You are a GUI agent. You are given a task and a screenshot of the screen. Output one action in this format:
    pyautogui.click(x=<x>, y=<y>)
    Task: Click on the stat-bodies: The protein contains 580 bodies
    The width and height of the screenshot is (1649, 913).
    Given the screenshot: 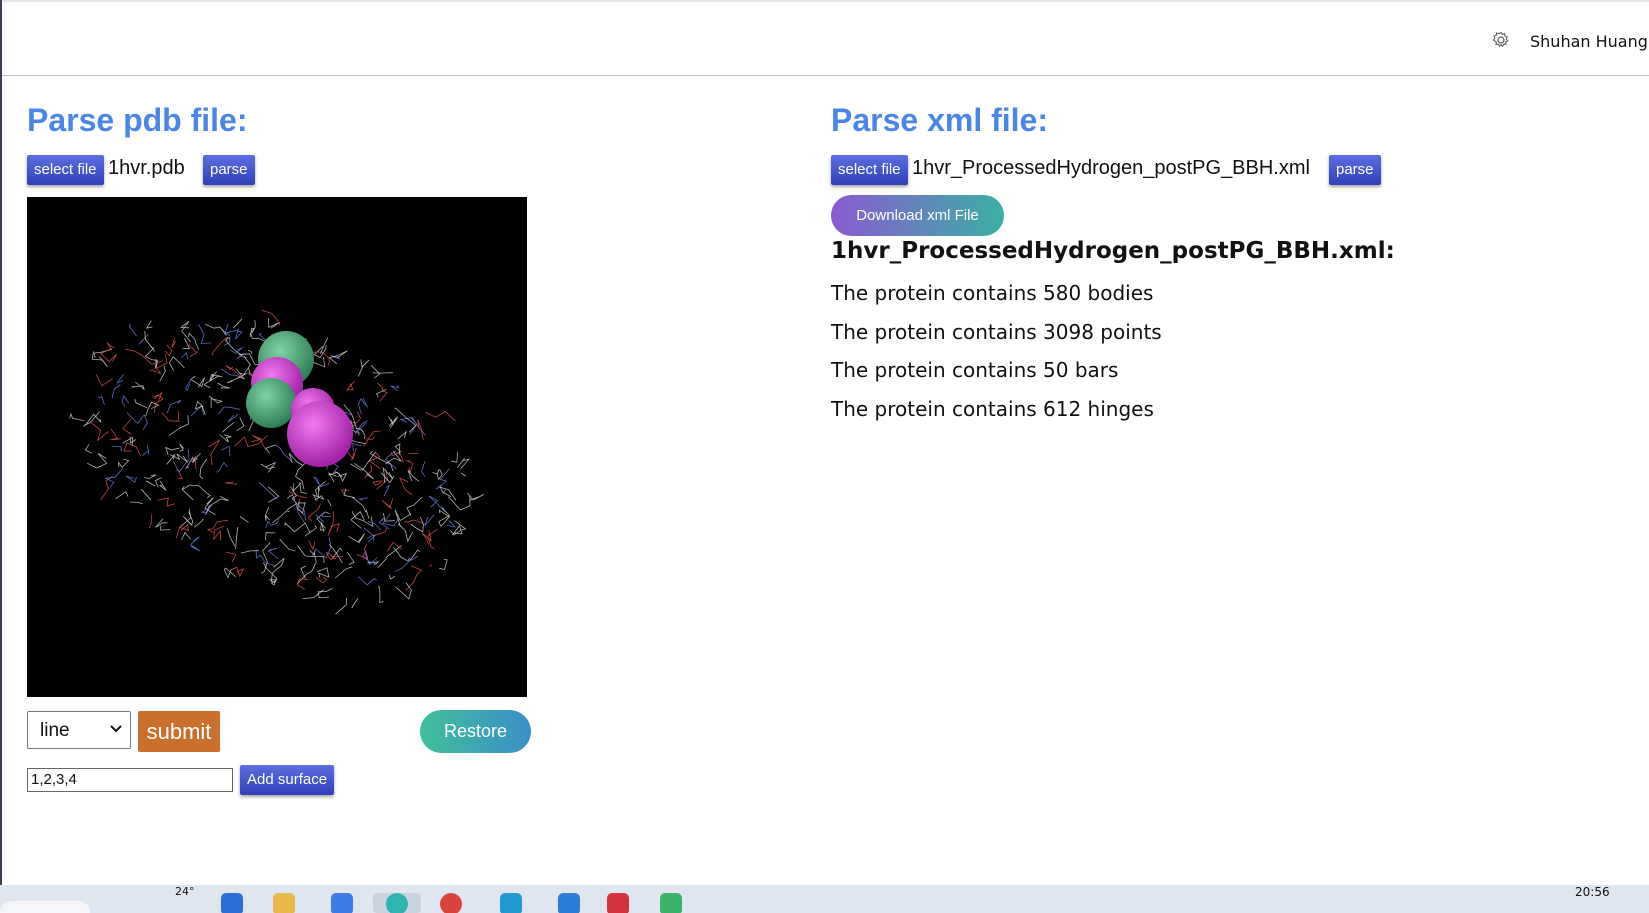 What is the action you would take?
    pyautogui.click(x=992, y=293)
    